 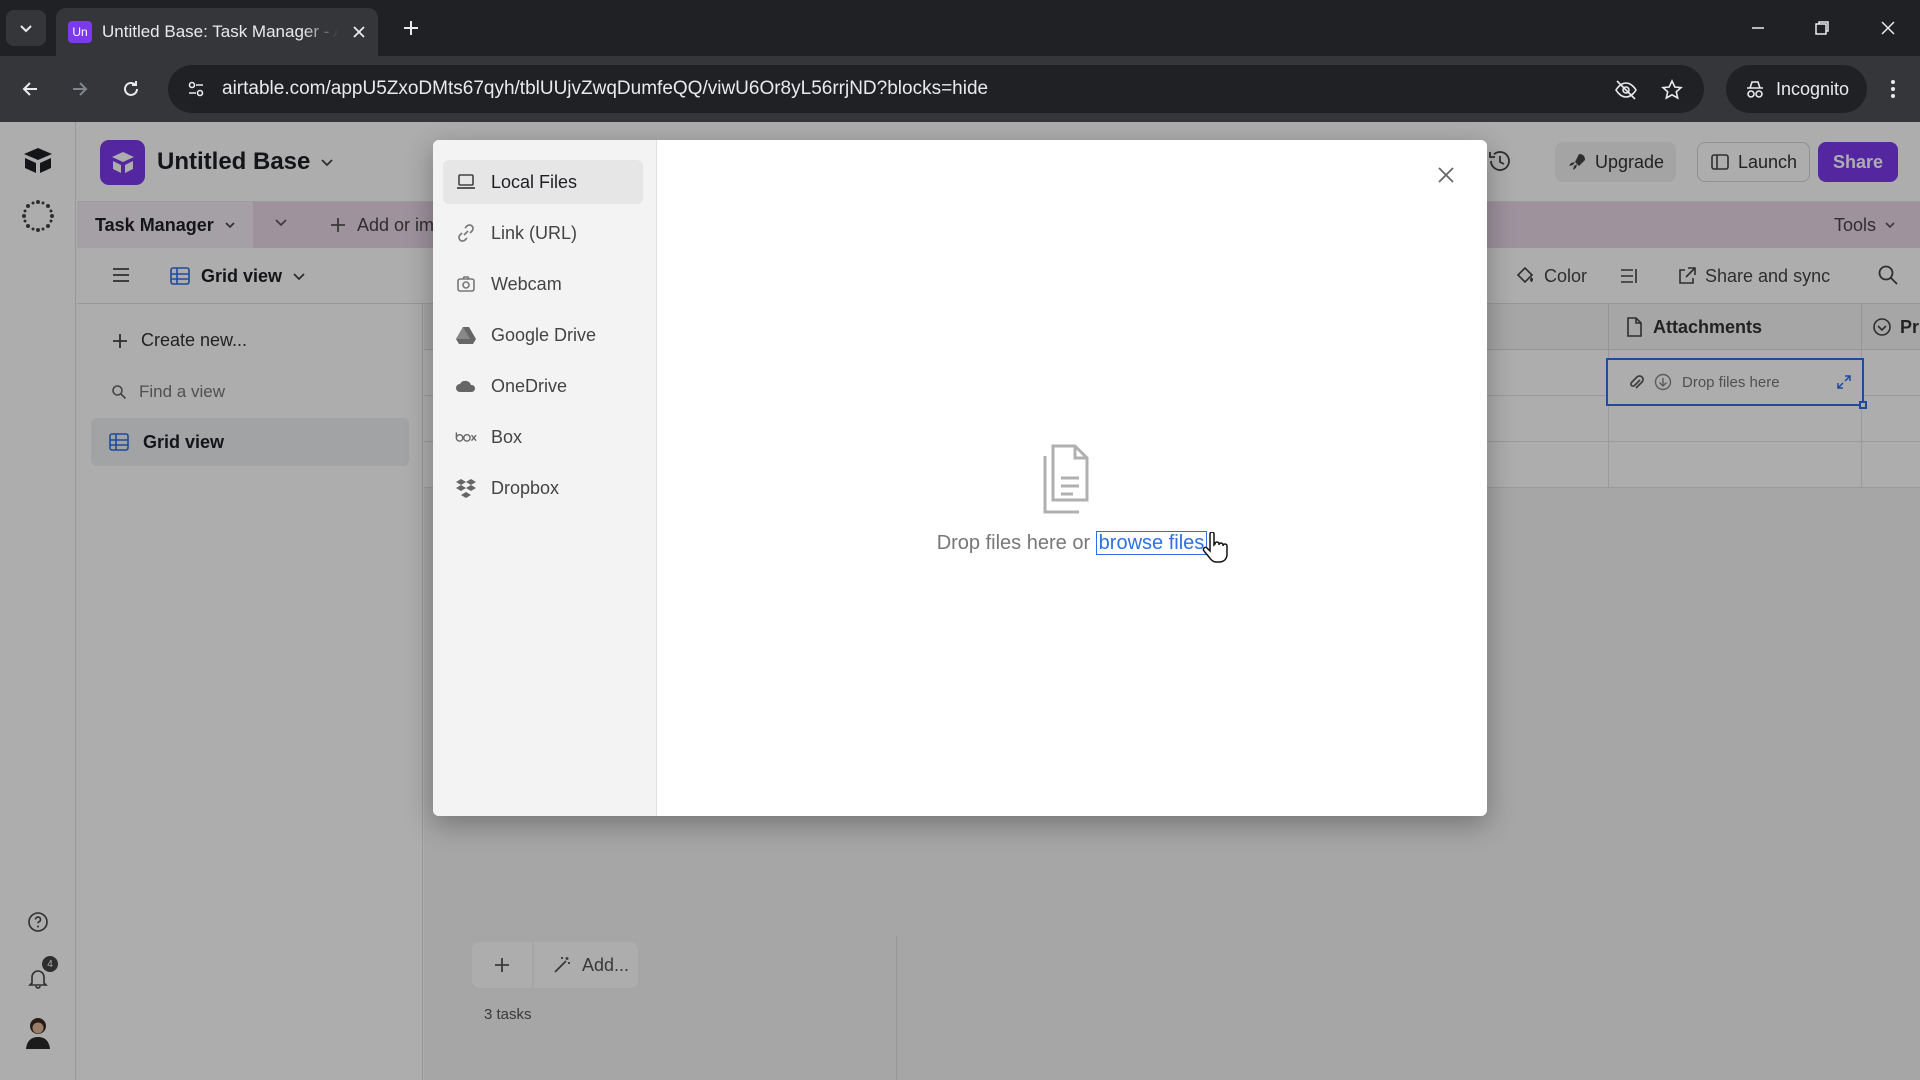 I want to click on source-label: Webcam, so click(x=526, y=283).